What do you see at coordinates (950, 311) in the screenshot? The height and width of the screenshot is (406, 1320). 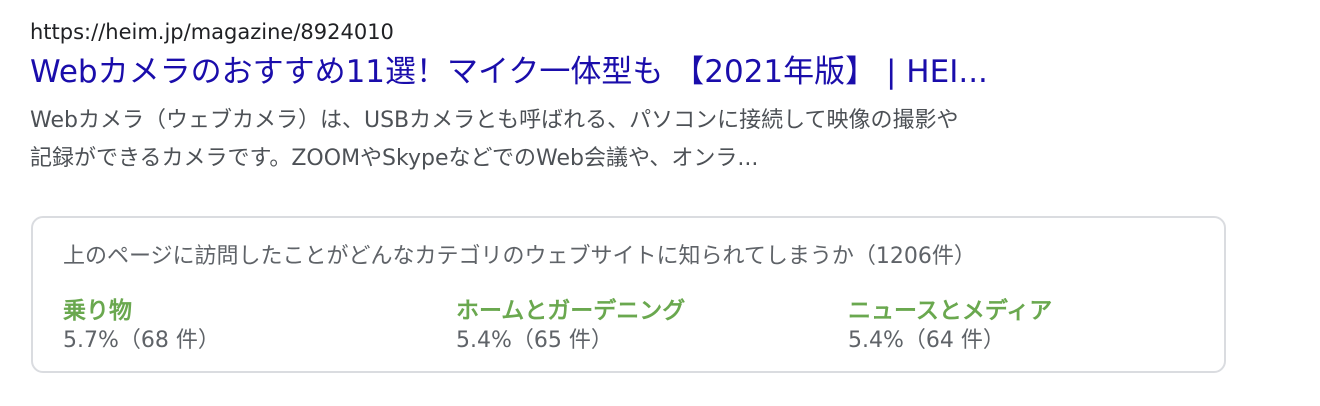 I see `category-name: ニュースとメディア` at bounding box center [950, 311].